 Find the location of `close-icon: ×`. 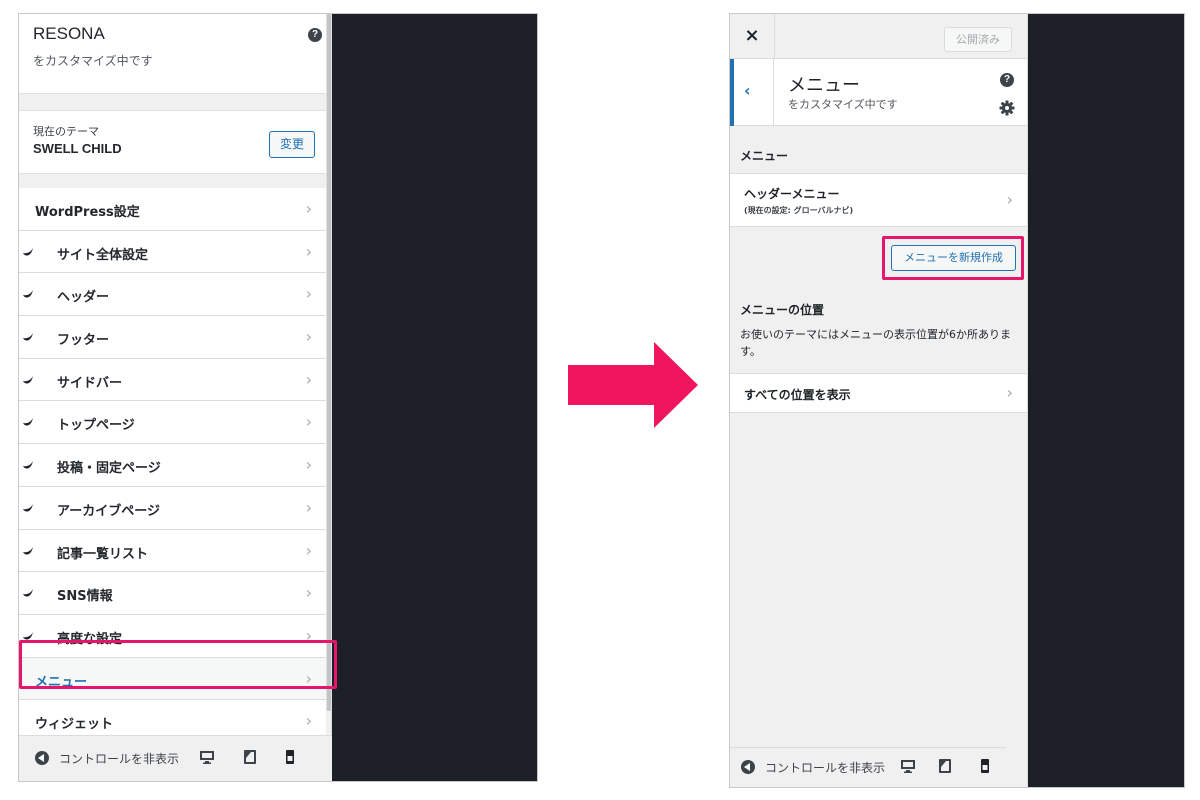

close-icon: × is located at coordinates (752, 36).